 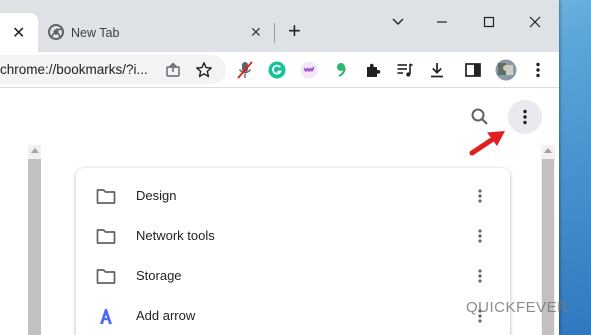 I want to click on bookmark-label: Storage, so click(x=159, y=275).